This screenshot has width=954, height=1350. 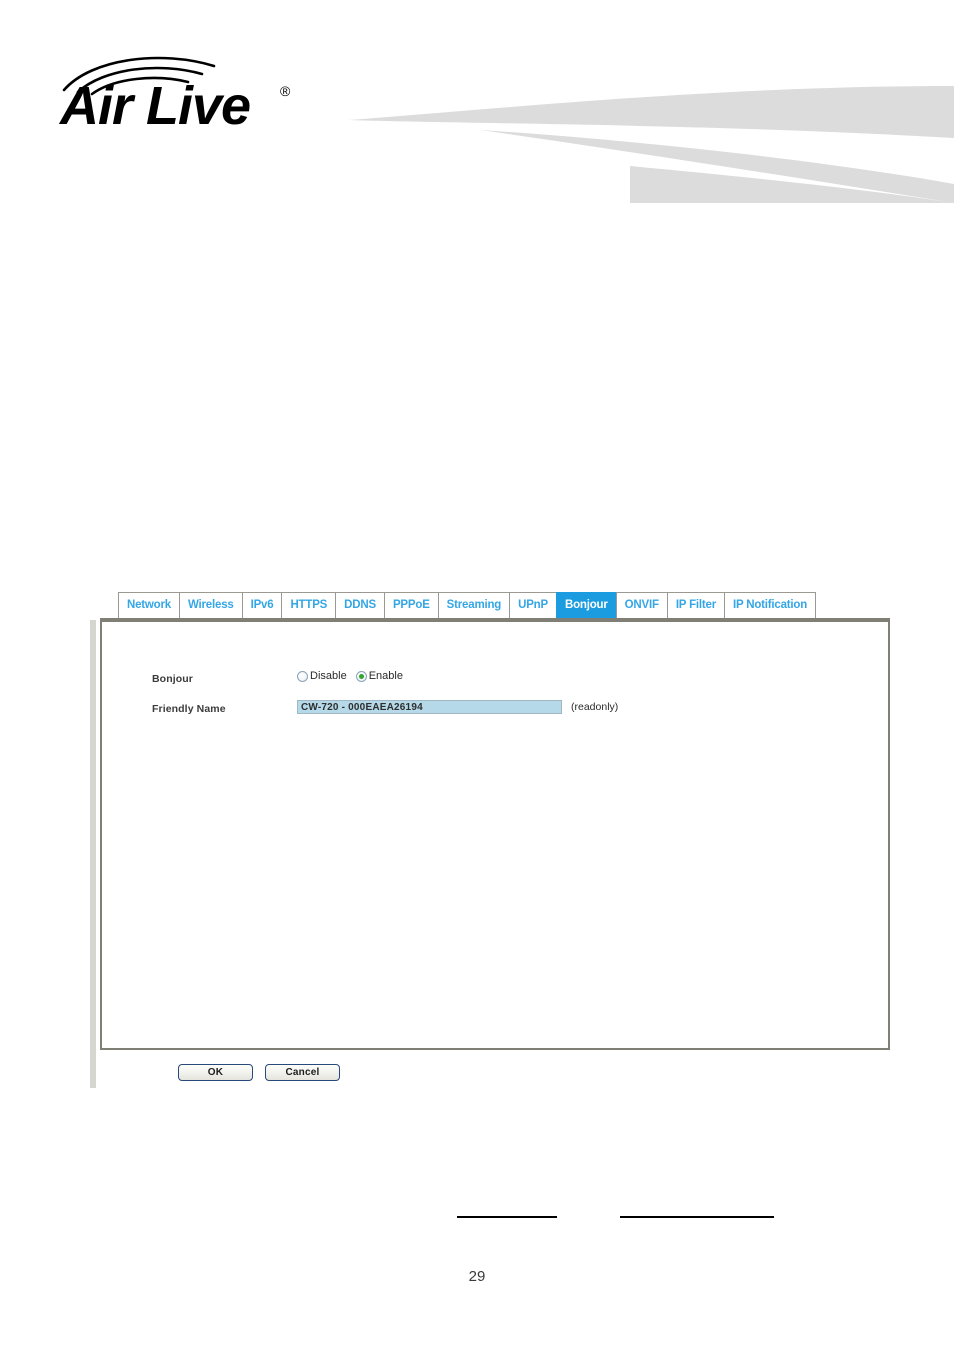 What do you see at coordinates (585, 606) in the screenshot?
I see `tab-bonjour: Bonjour` at bounding box center [585, 606].